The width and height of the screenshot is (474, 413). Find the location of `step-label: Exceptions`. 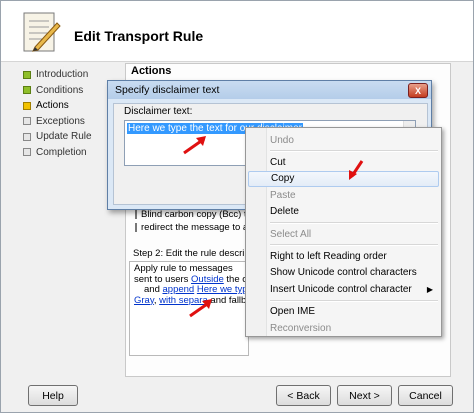

step-label: Exceptions is located at coordinates (60, 121).